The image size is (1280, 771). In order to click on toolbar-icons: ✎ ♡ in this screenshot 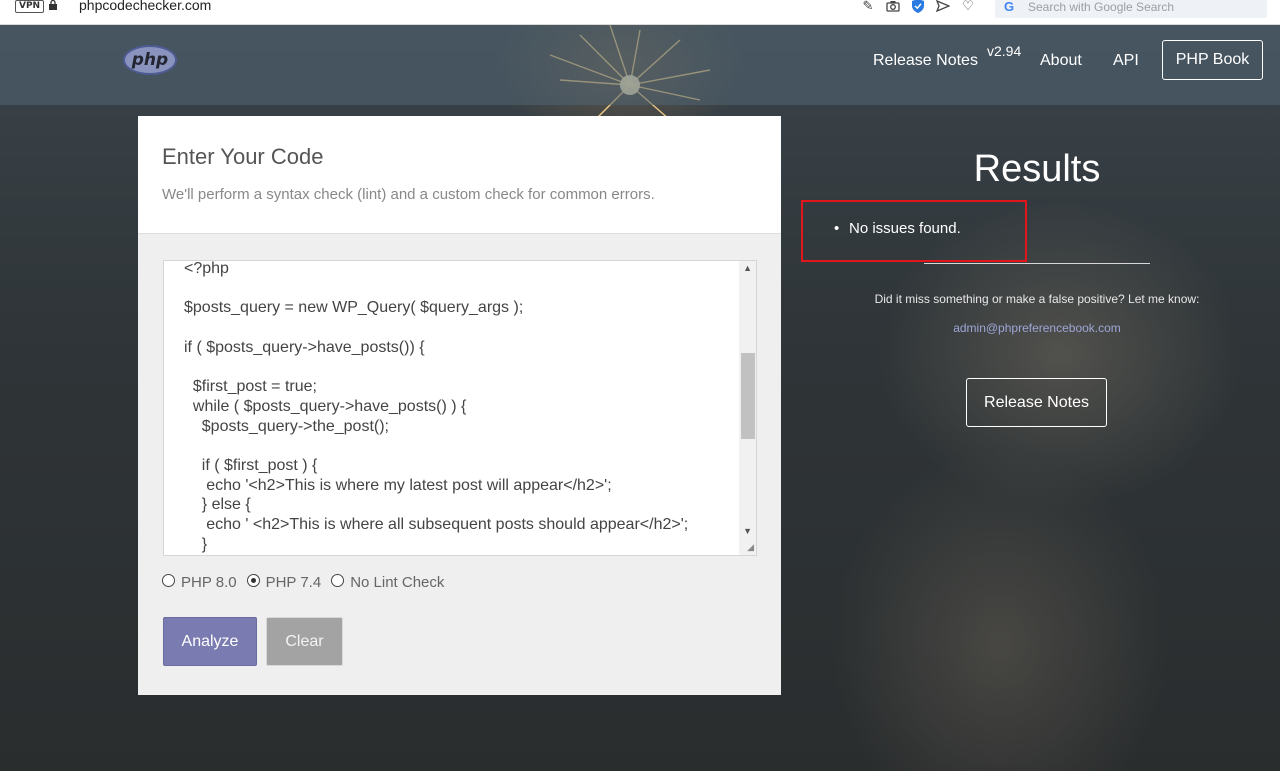, I will do `click(918, 7)`.